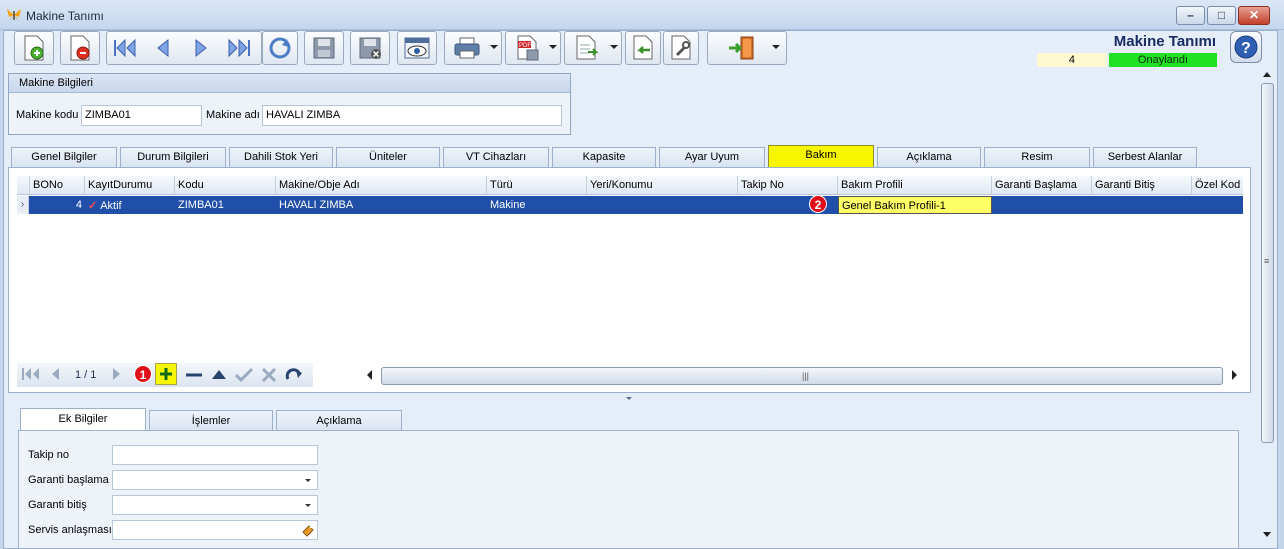  What do you see at coordinates (1267, 74) in the screenshot?
I see `scroll-up-icon` at bounding box center [1267, 74].